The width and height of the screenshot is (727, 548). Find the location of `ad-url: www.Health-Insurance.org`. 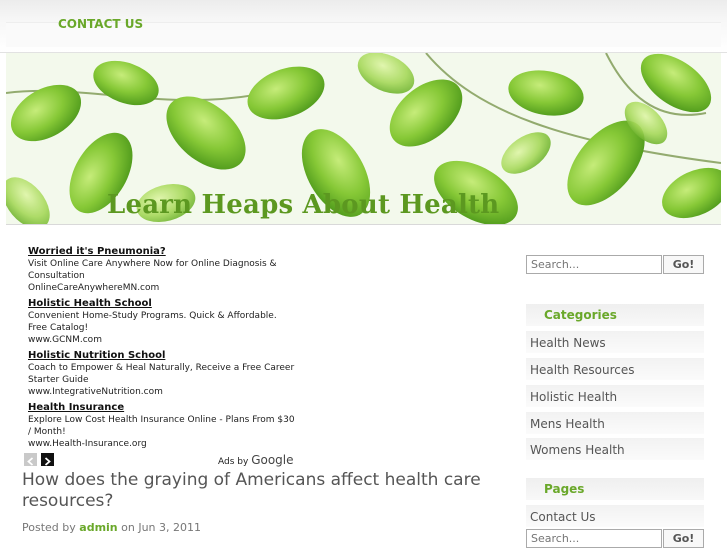

ad-url: www.Health-Insurance.org is located at coordinates (163, 444).